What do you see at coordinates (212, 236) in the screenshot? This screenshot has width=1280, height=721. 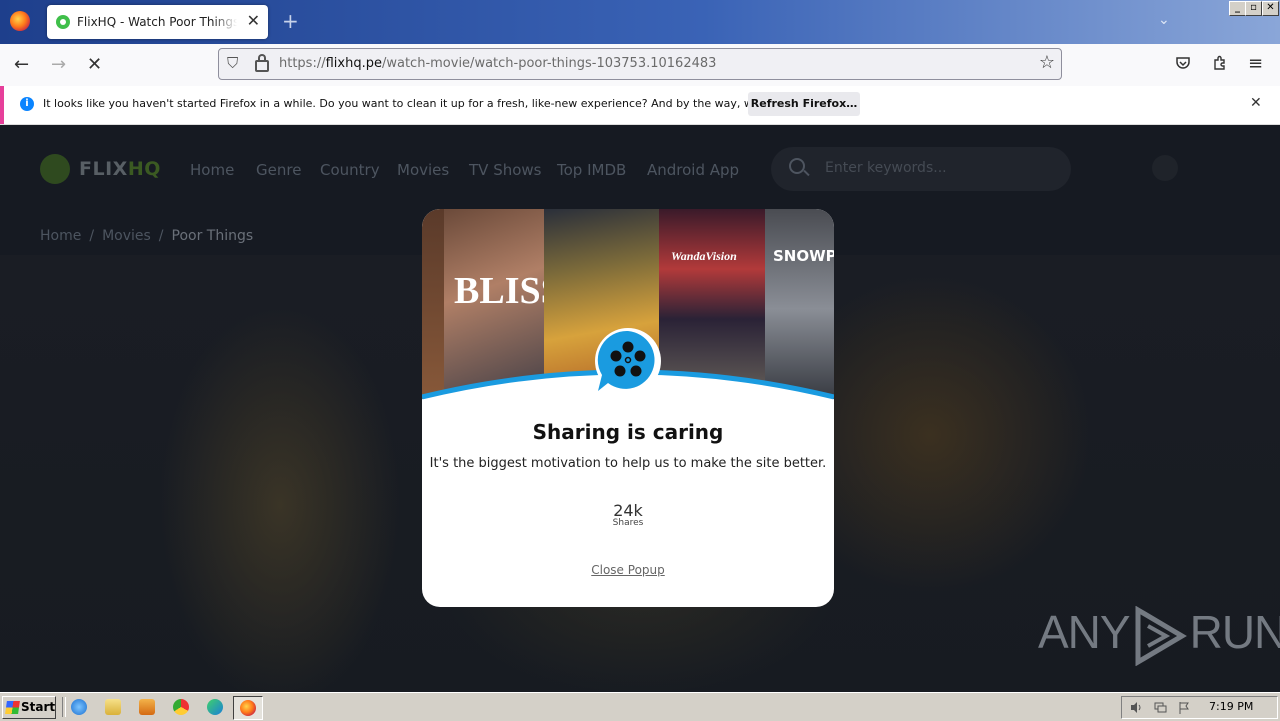 I see `breadcrumb-current: Poor Things` at bounding box center [212, 236].